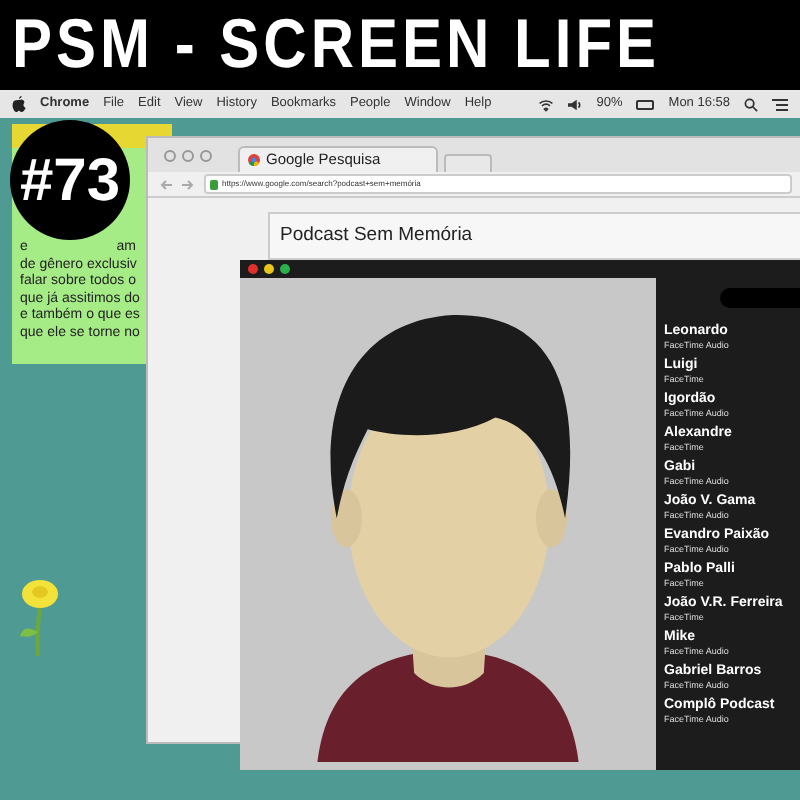 The height and width of the screenshot is (800, 800). What do you see at coordinates (269, 269) in the screenshot?
I see `minimize-button` at bounding box center [269, 269].